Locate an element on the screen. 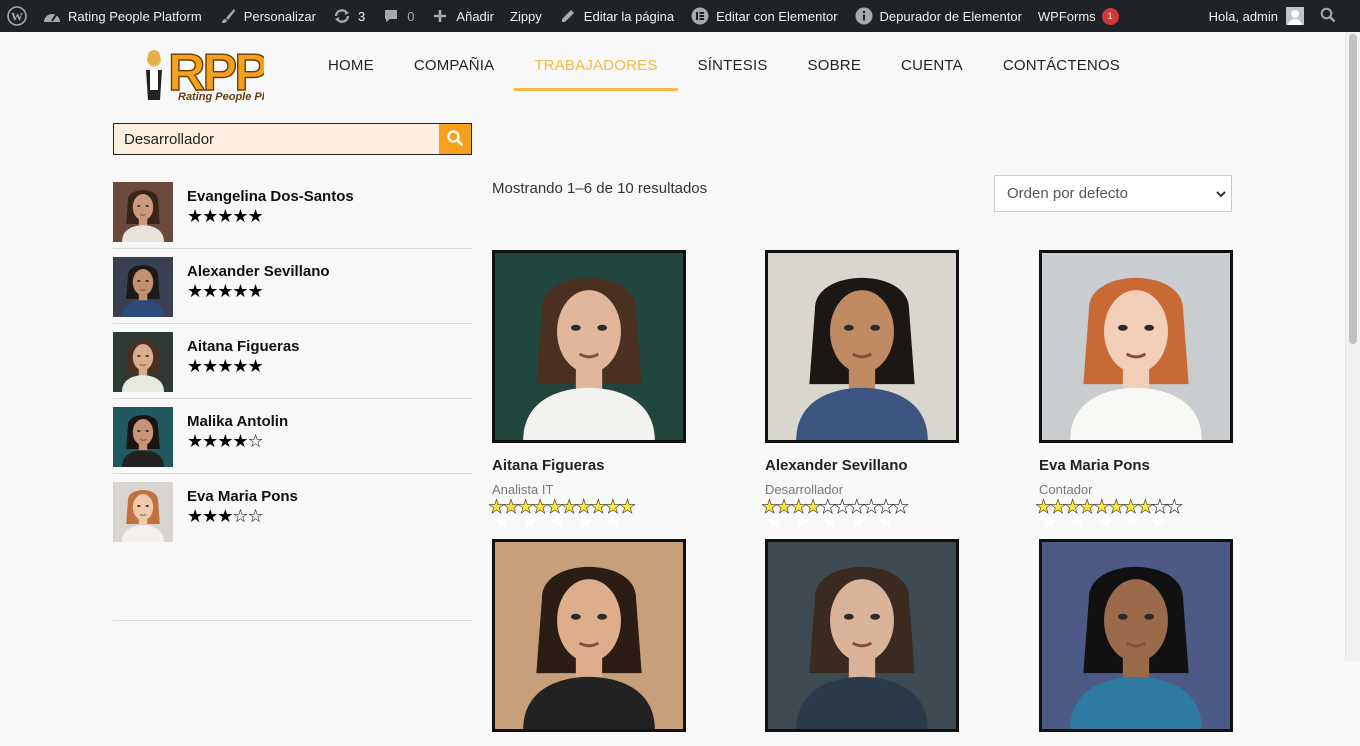 This screenshot has height=746, width=1360. orderby-select: Orden por defecto is located at coordinates (1113, 193).